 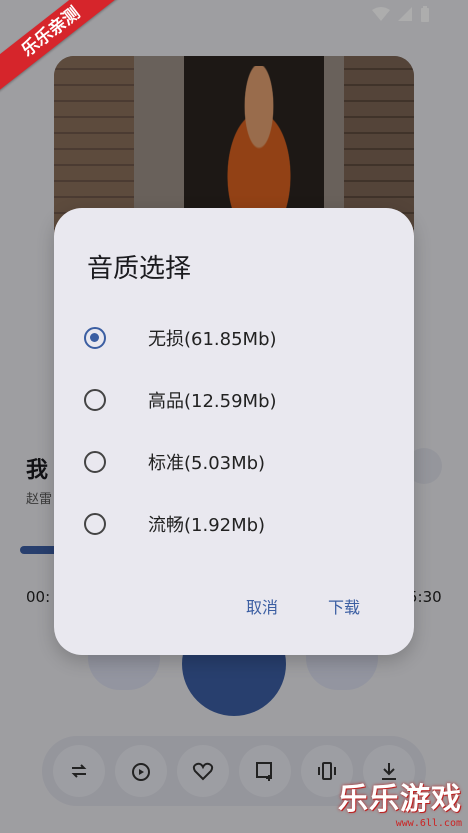 What do you see at coordinates (262, 606) in the screenshot?
I see `cancel-button: 取消` at bounding box center [262, 606].